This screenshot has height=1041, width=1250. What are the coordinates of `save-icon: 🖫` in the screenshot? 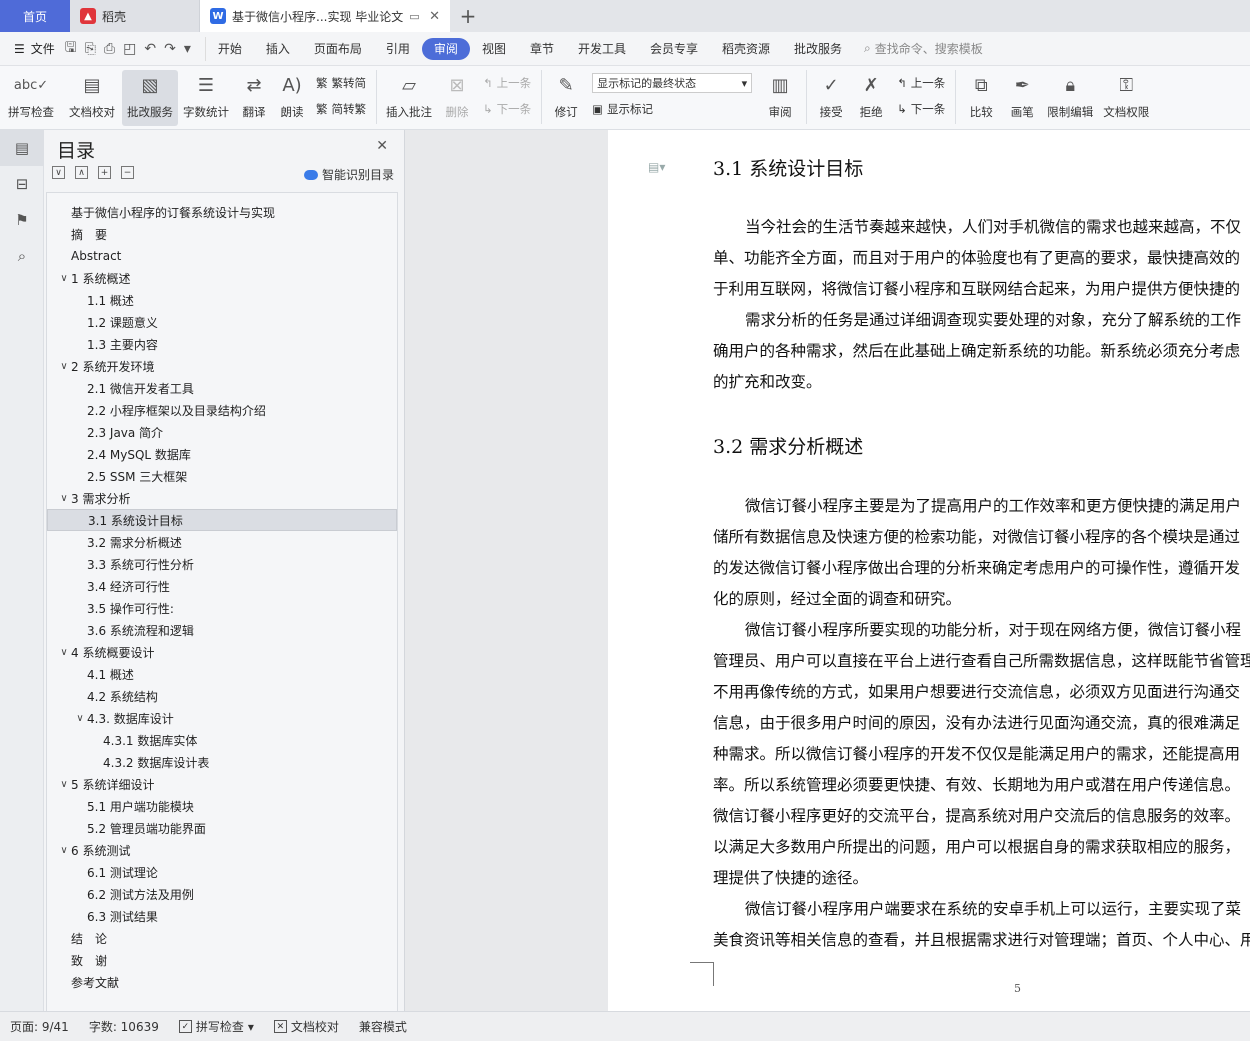 It's located at (71, 49).